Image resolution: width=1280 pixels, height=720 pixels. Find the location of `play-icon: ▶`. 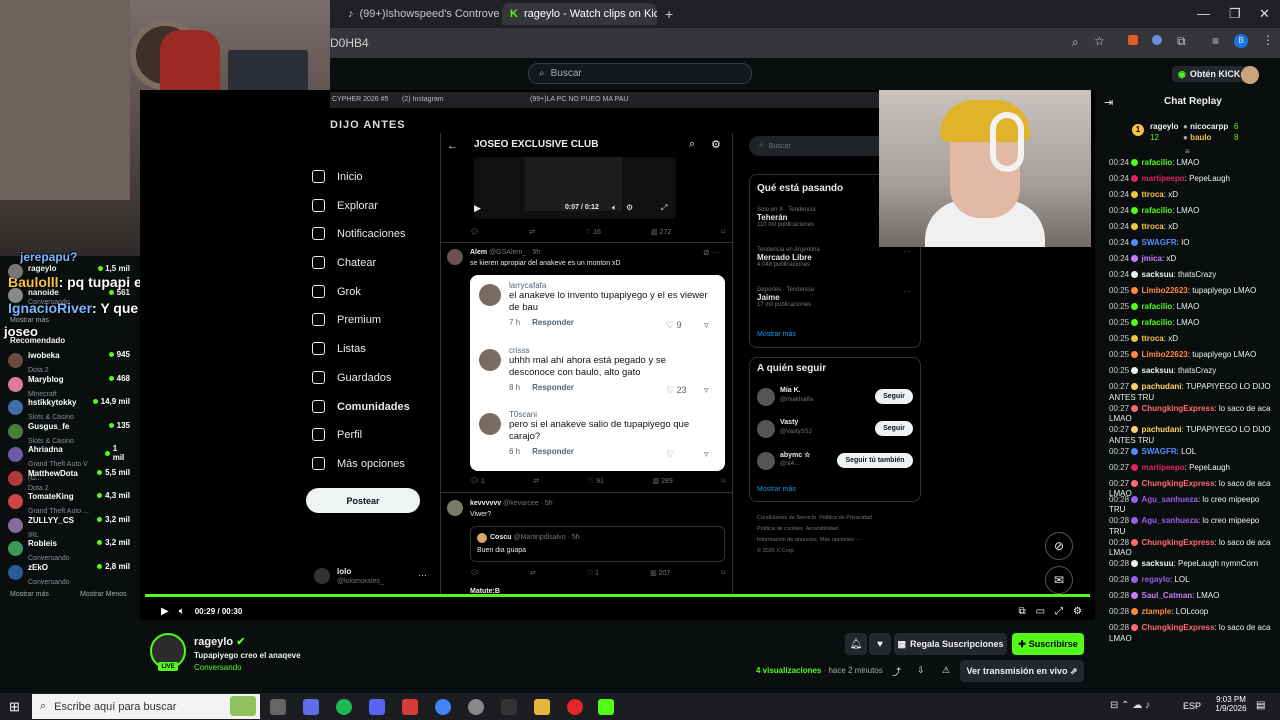

play-icon: ▶ is located at coordinates (477, 208).